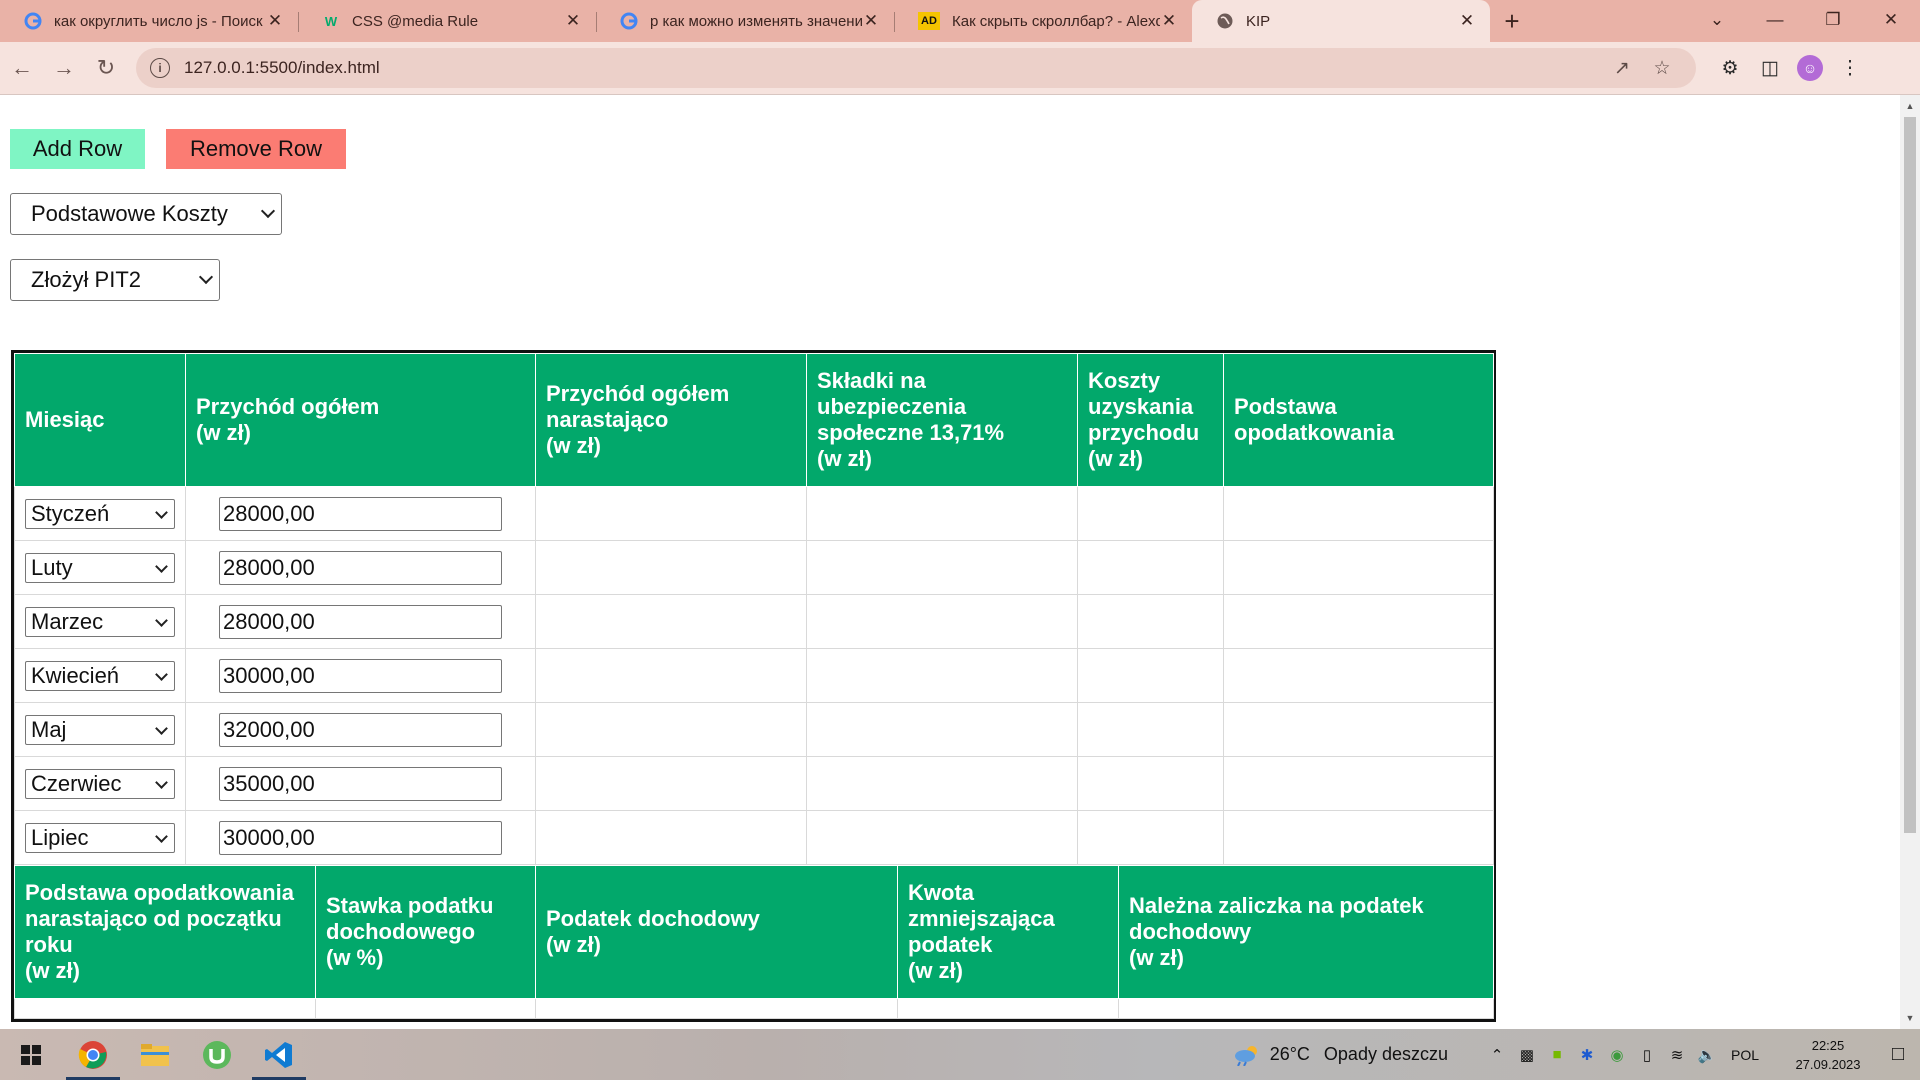 The image size is (1920, 1080). I want to click on extensions-icon: ⚙, so click(1730, 68).